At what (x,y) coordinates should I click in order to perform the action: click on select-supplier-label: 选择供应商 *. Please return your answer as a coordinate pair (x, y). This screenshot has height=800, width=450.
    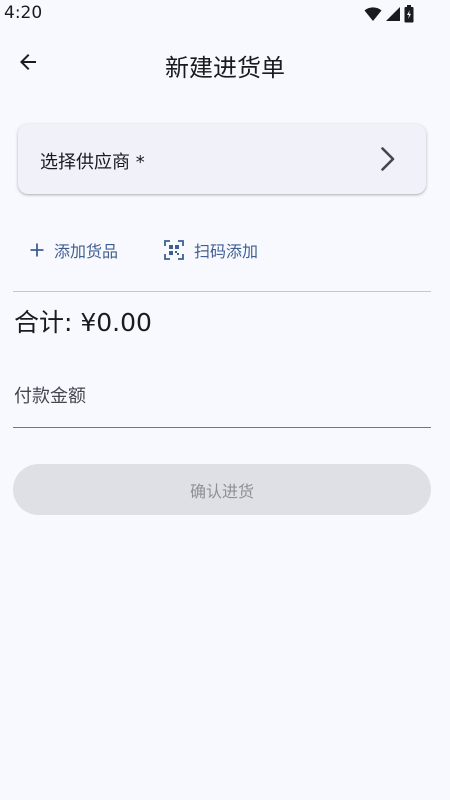
    Looking at the image, I should click on (92, 162).